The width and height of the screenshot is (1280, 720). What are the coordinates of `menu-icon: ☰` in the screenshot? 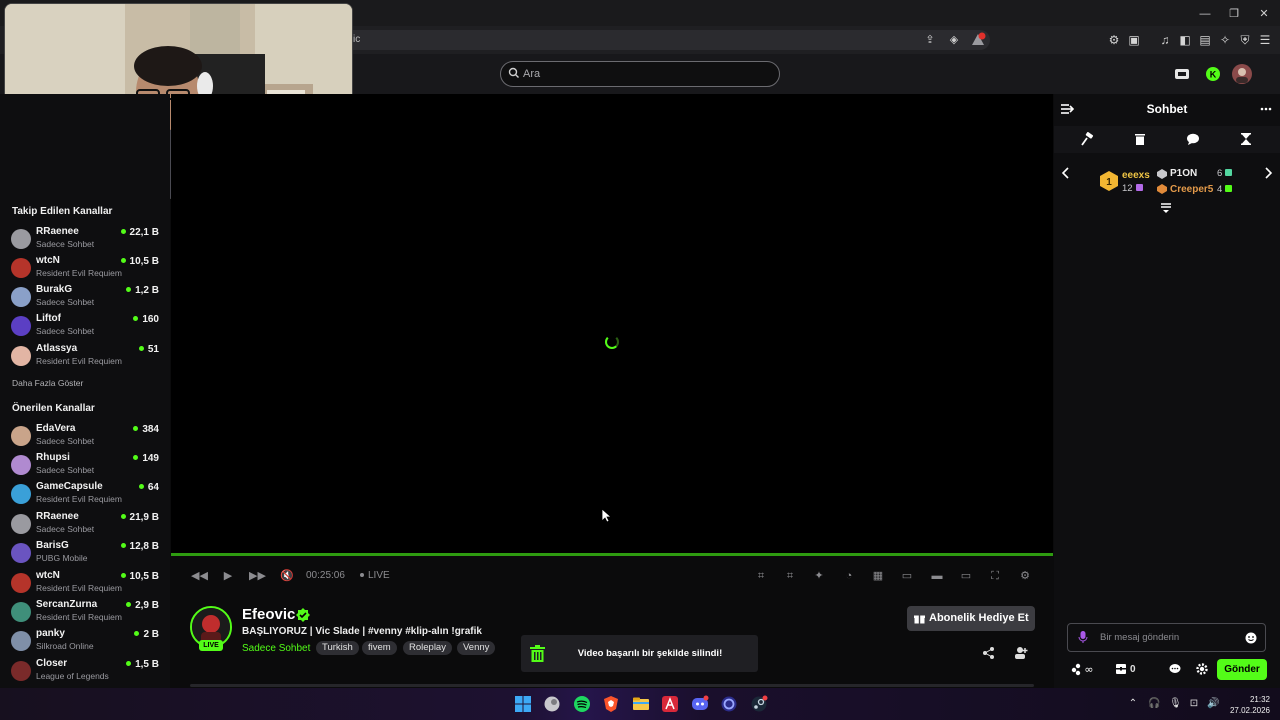 It's located at (1265, 40).